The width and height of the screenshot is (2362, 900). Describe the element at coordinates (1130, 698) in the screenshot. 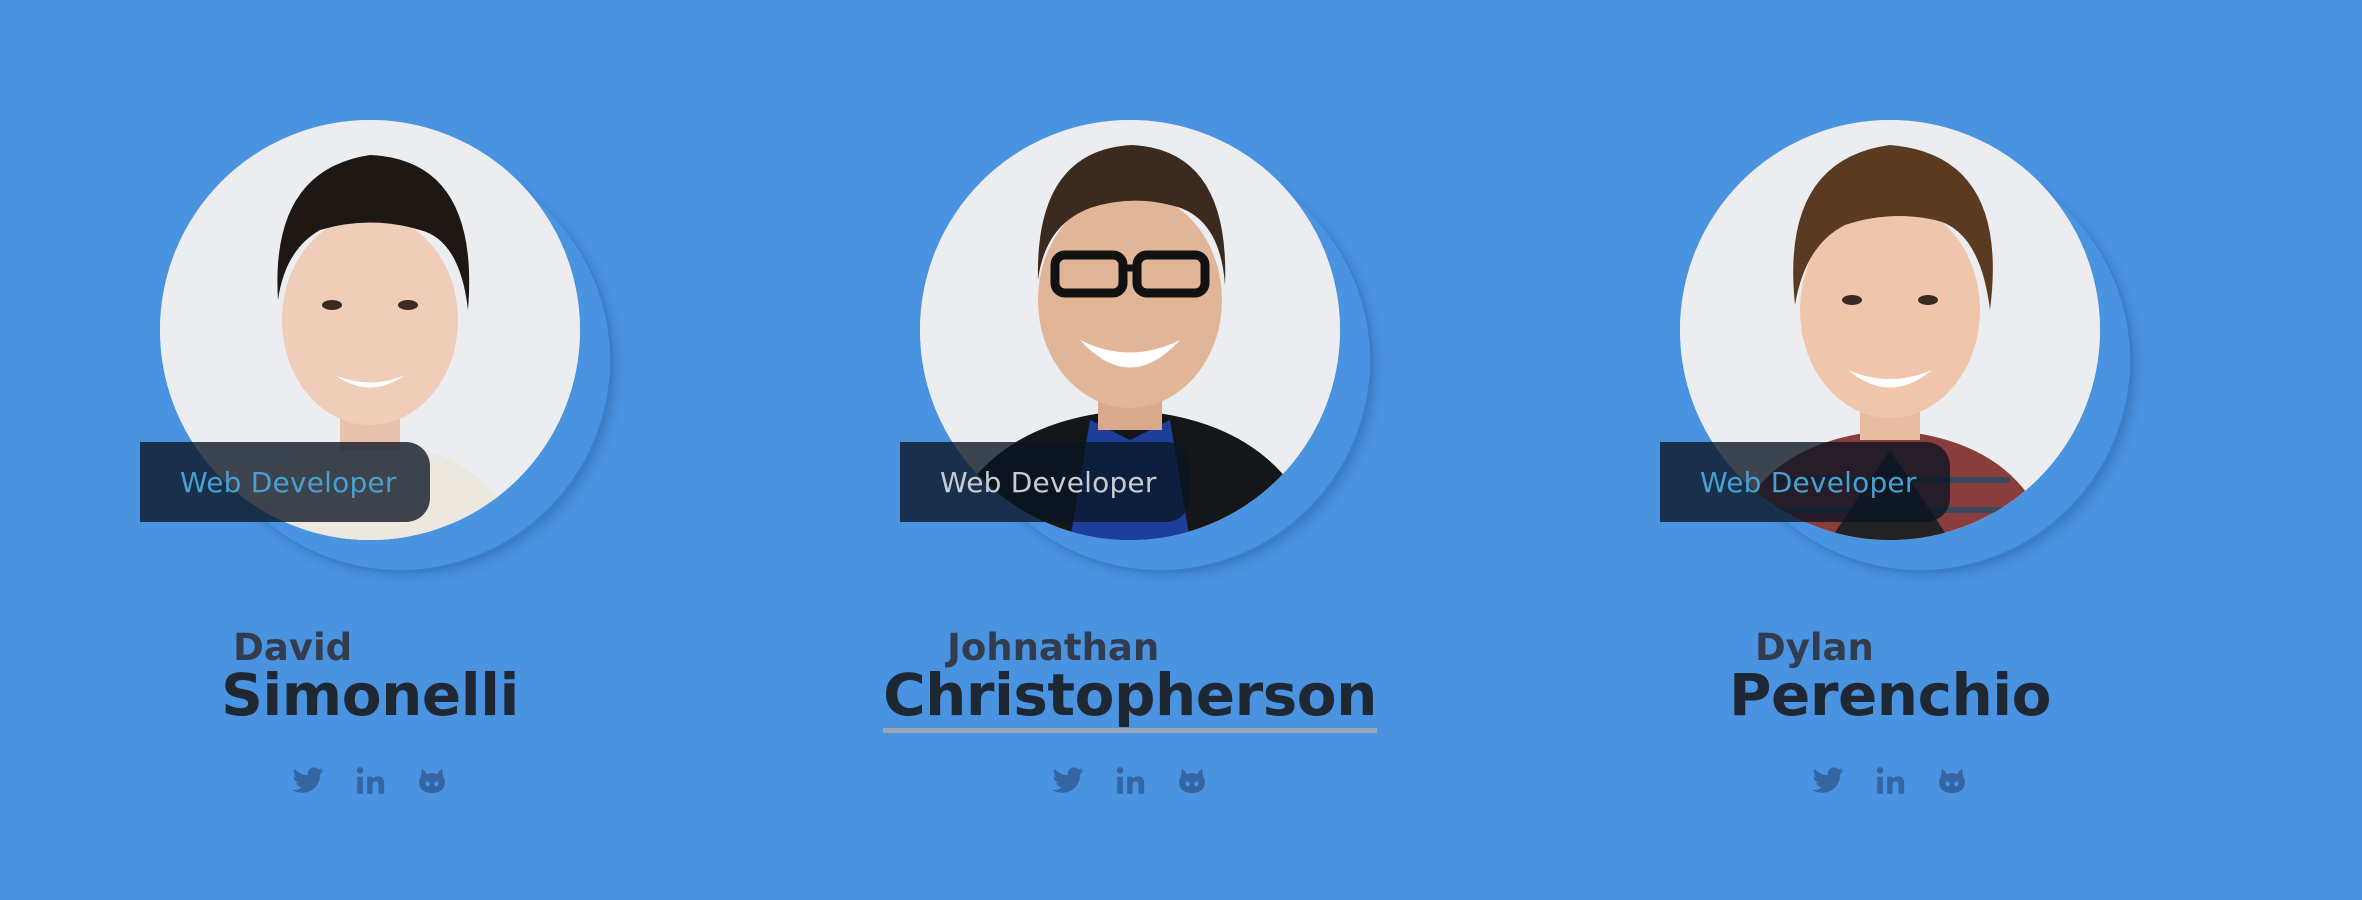

I see `last-name: Christopherson` at that location.